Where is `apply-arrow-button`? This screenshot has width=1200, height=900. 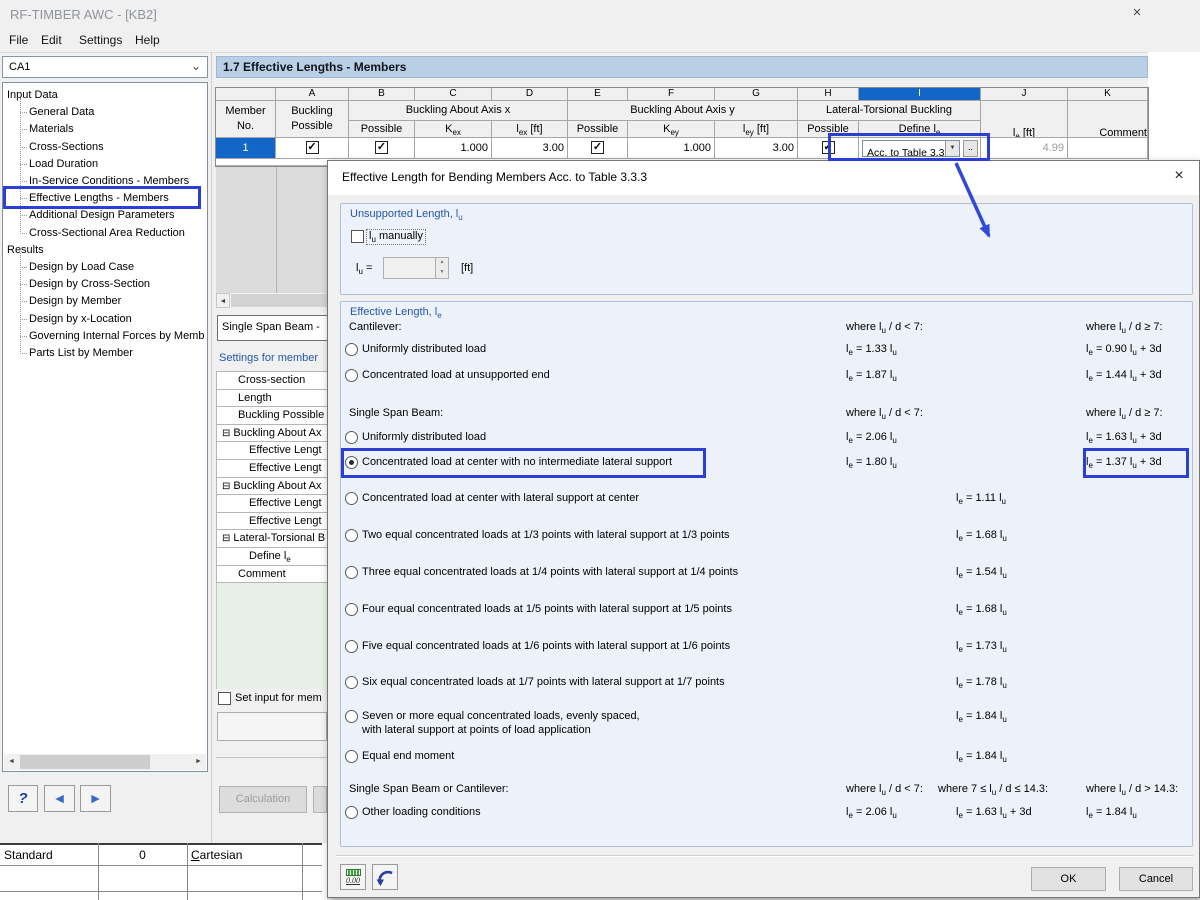 apply-arrow-button is located at coordinates (385, 877).